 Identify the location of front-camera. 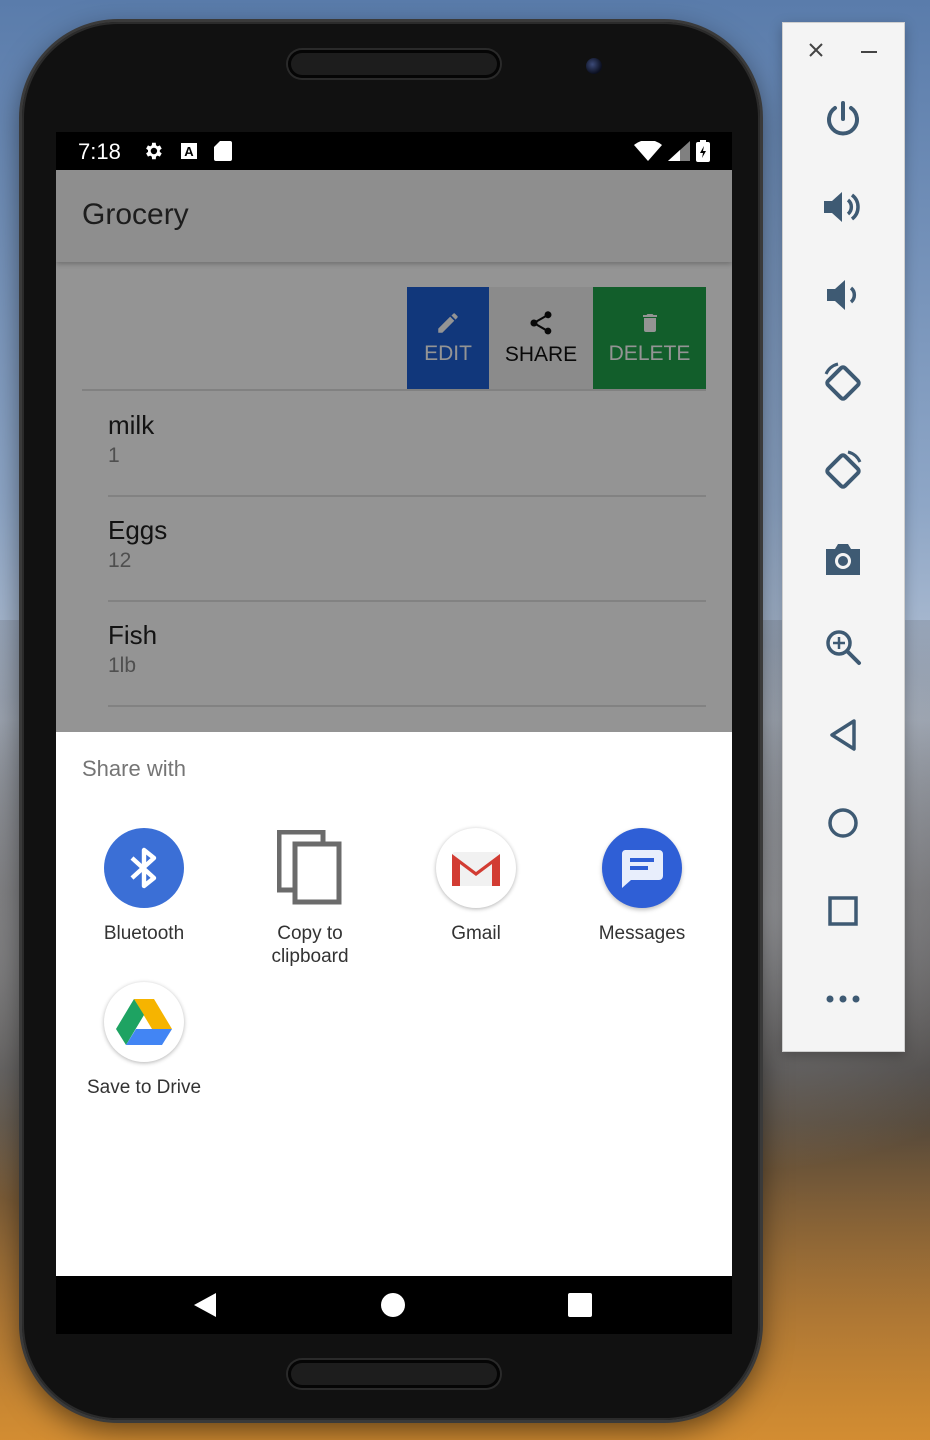
(594, 66).